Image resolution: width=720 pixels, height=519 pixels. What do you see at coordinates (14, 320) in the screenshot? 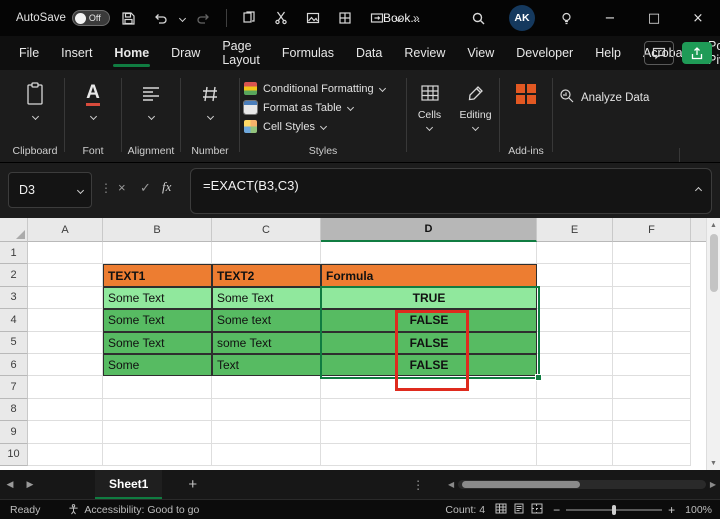
I see `row-header-4: 4` at bounding box center [14, 320].